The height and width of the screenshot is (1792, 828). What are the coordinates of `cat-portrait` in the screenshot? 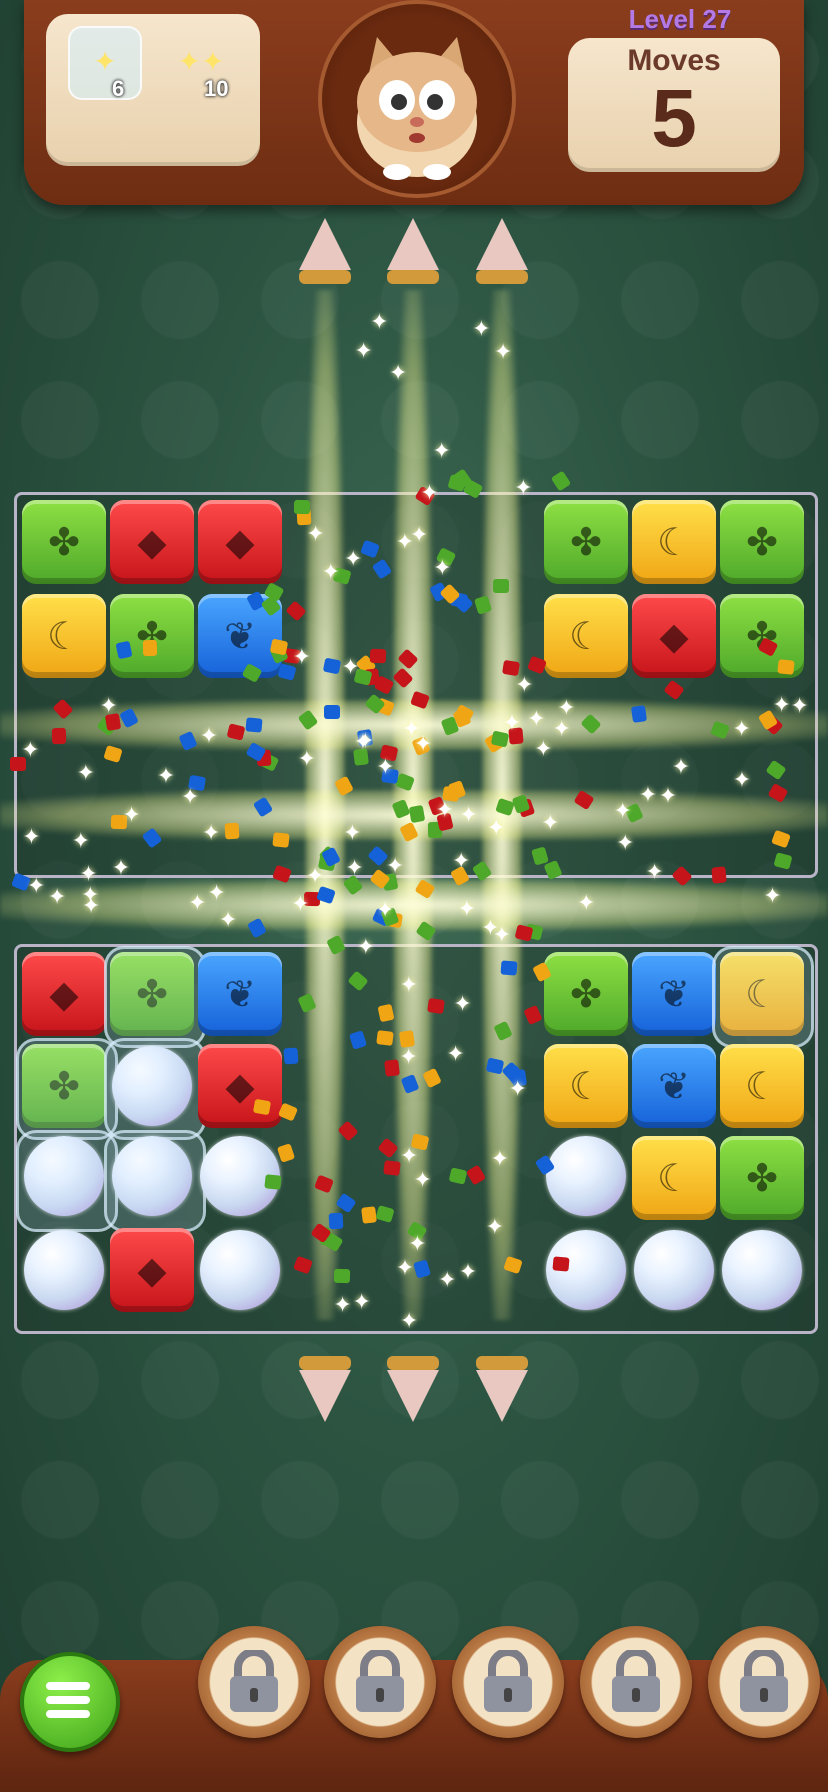 It's located at (417, 99).